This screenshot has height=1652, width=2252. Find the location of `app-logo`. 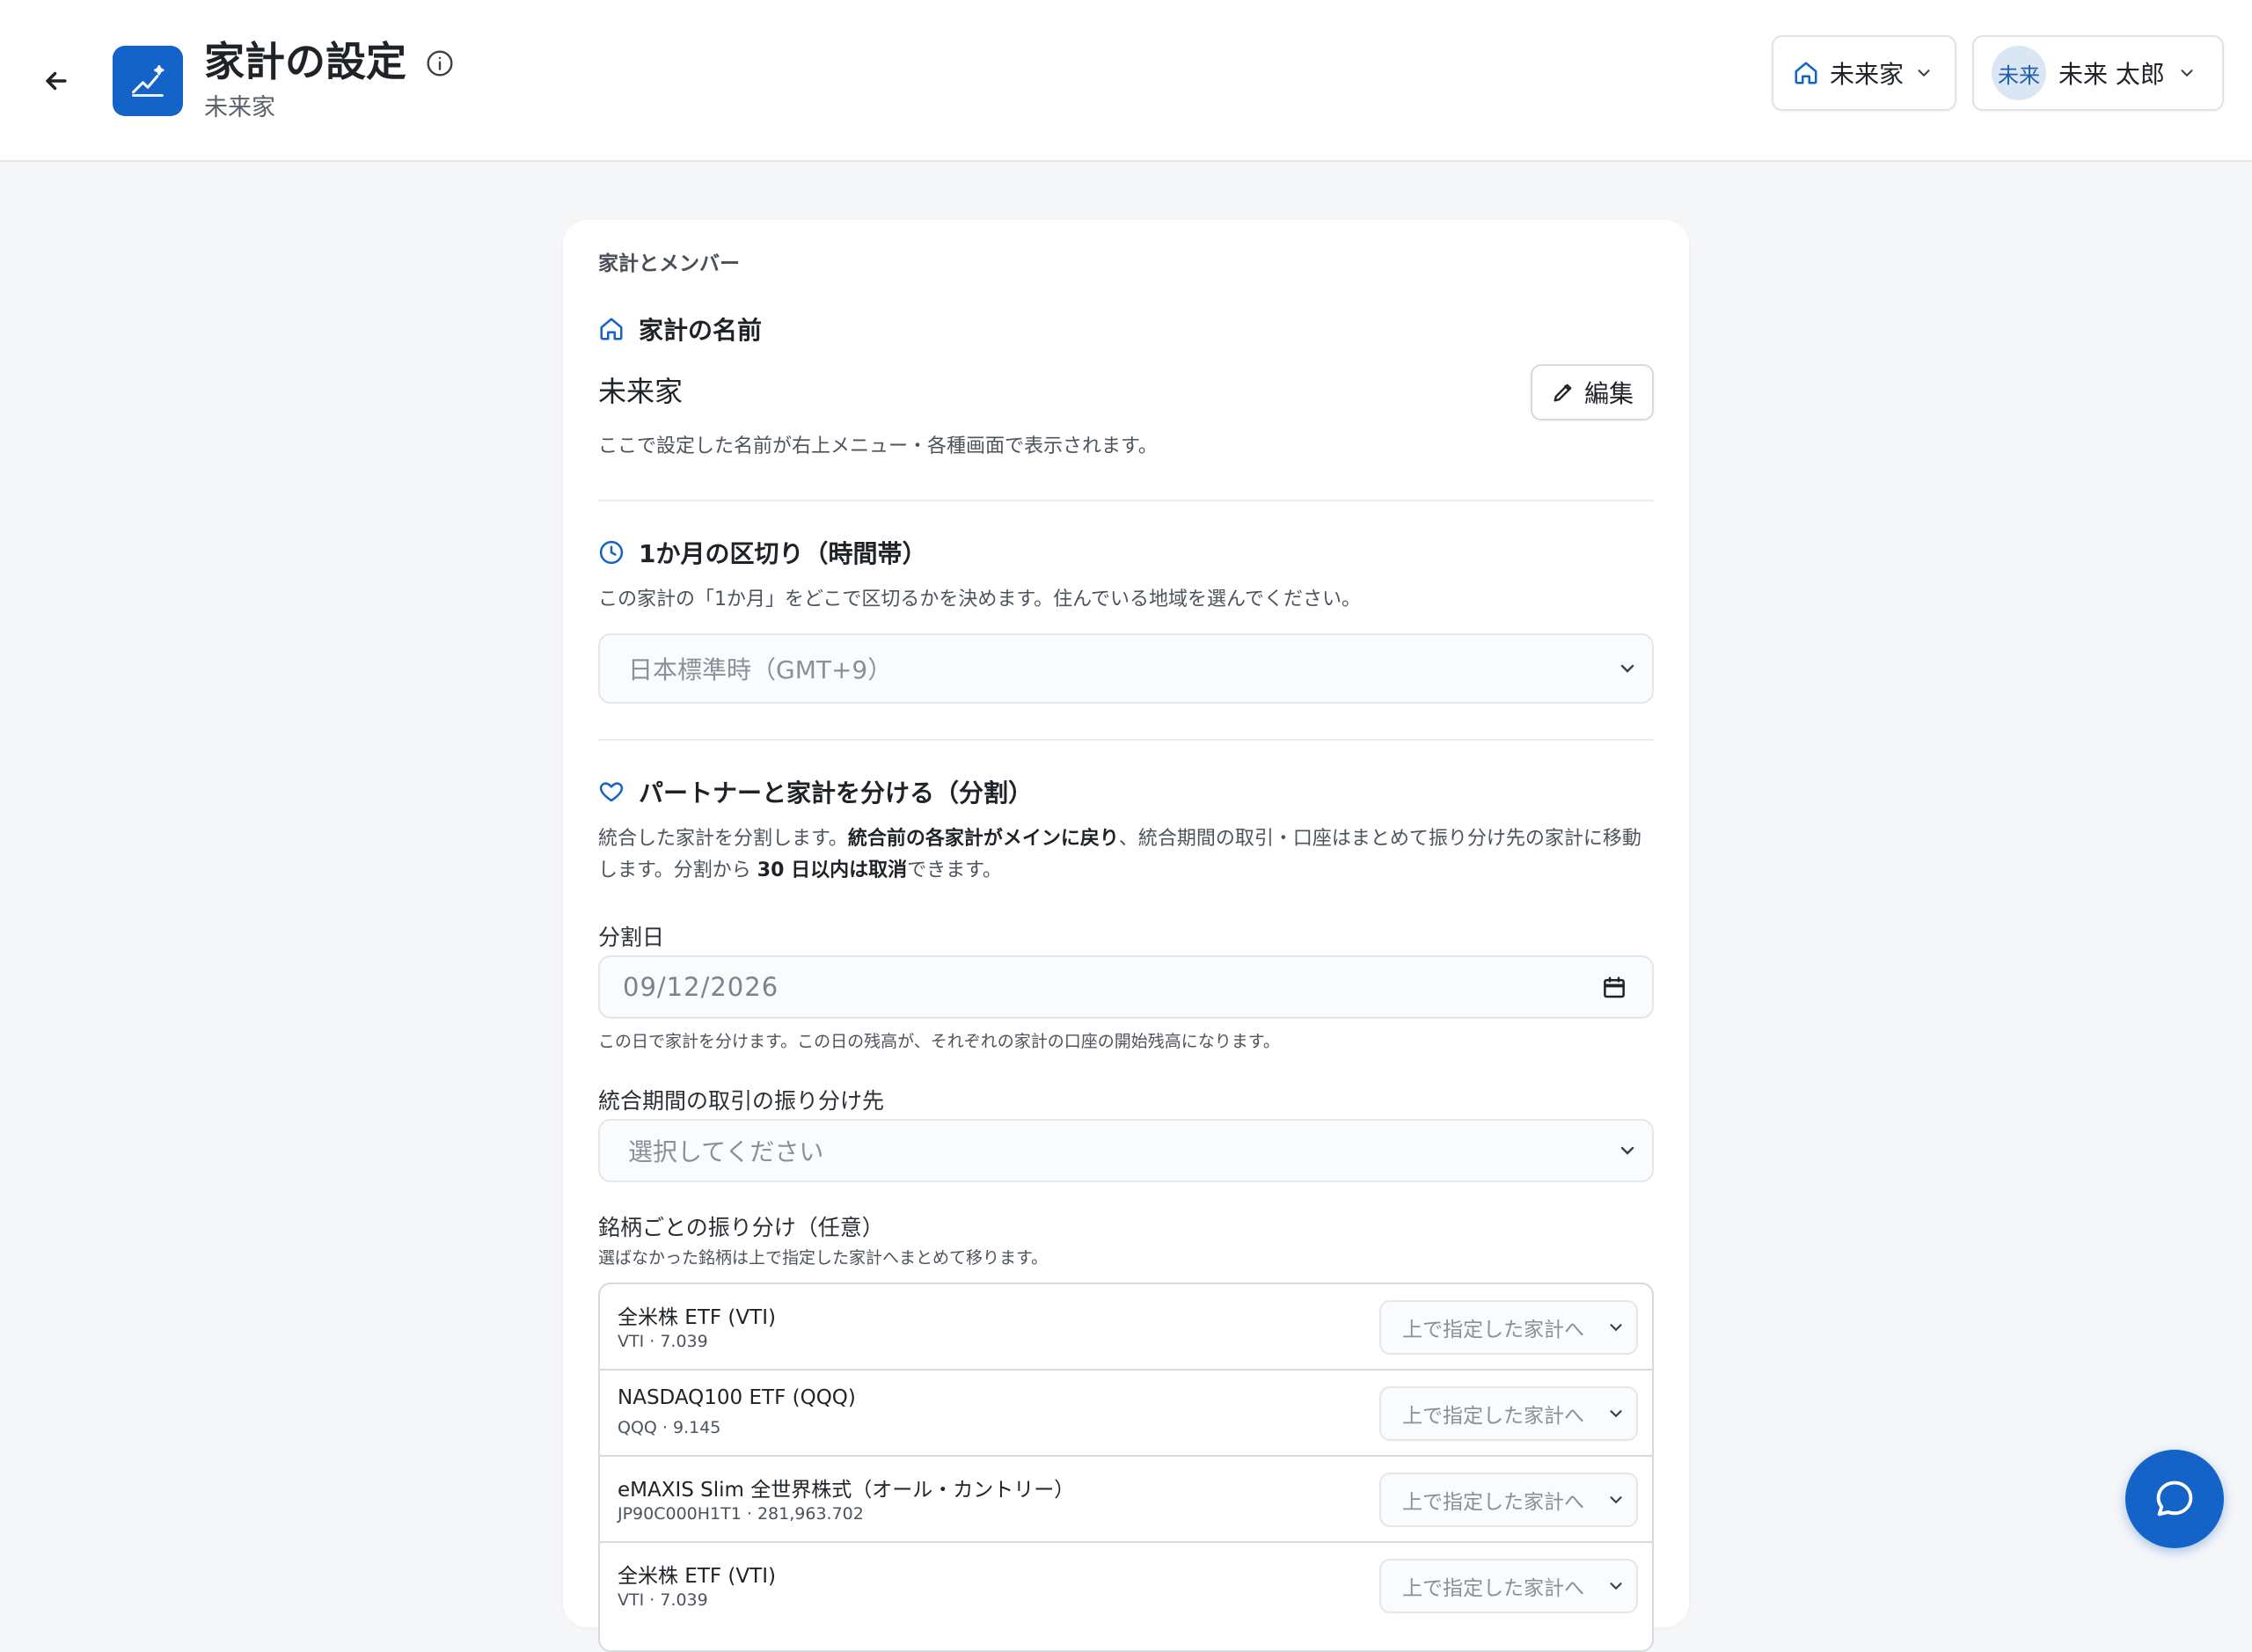

app-logo is located at coordinates (148, 81).